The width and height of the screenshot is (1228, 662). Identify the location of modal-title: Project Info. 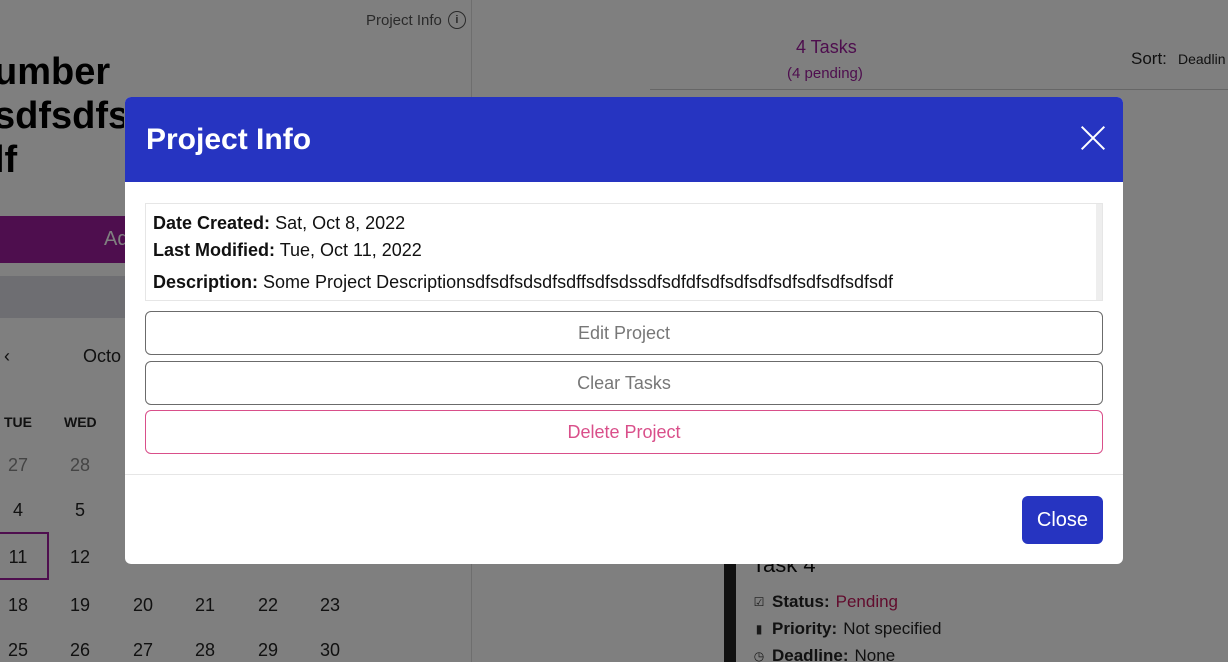
(229, 139).